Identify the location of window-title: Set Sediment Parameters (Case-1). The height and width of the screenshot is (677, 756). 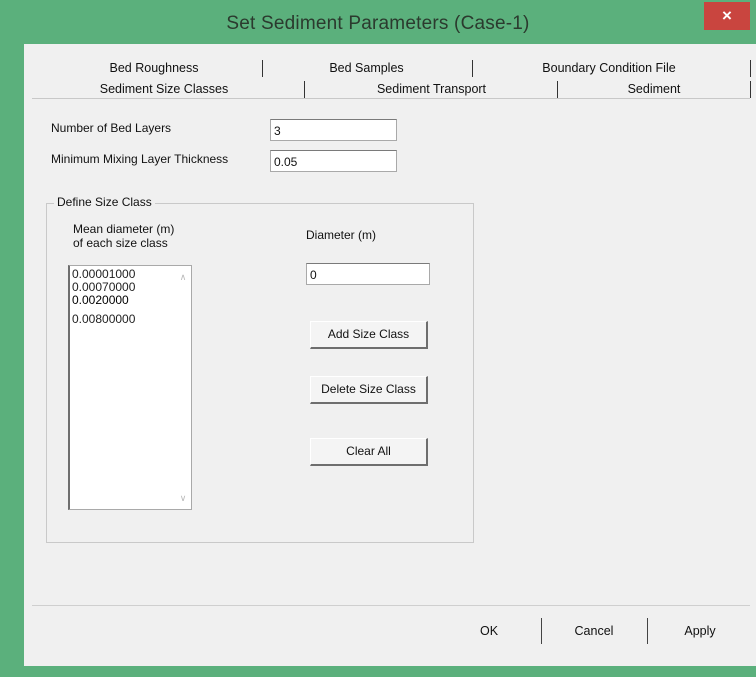
(378, 23).